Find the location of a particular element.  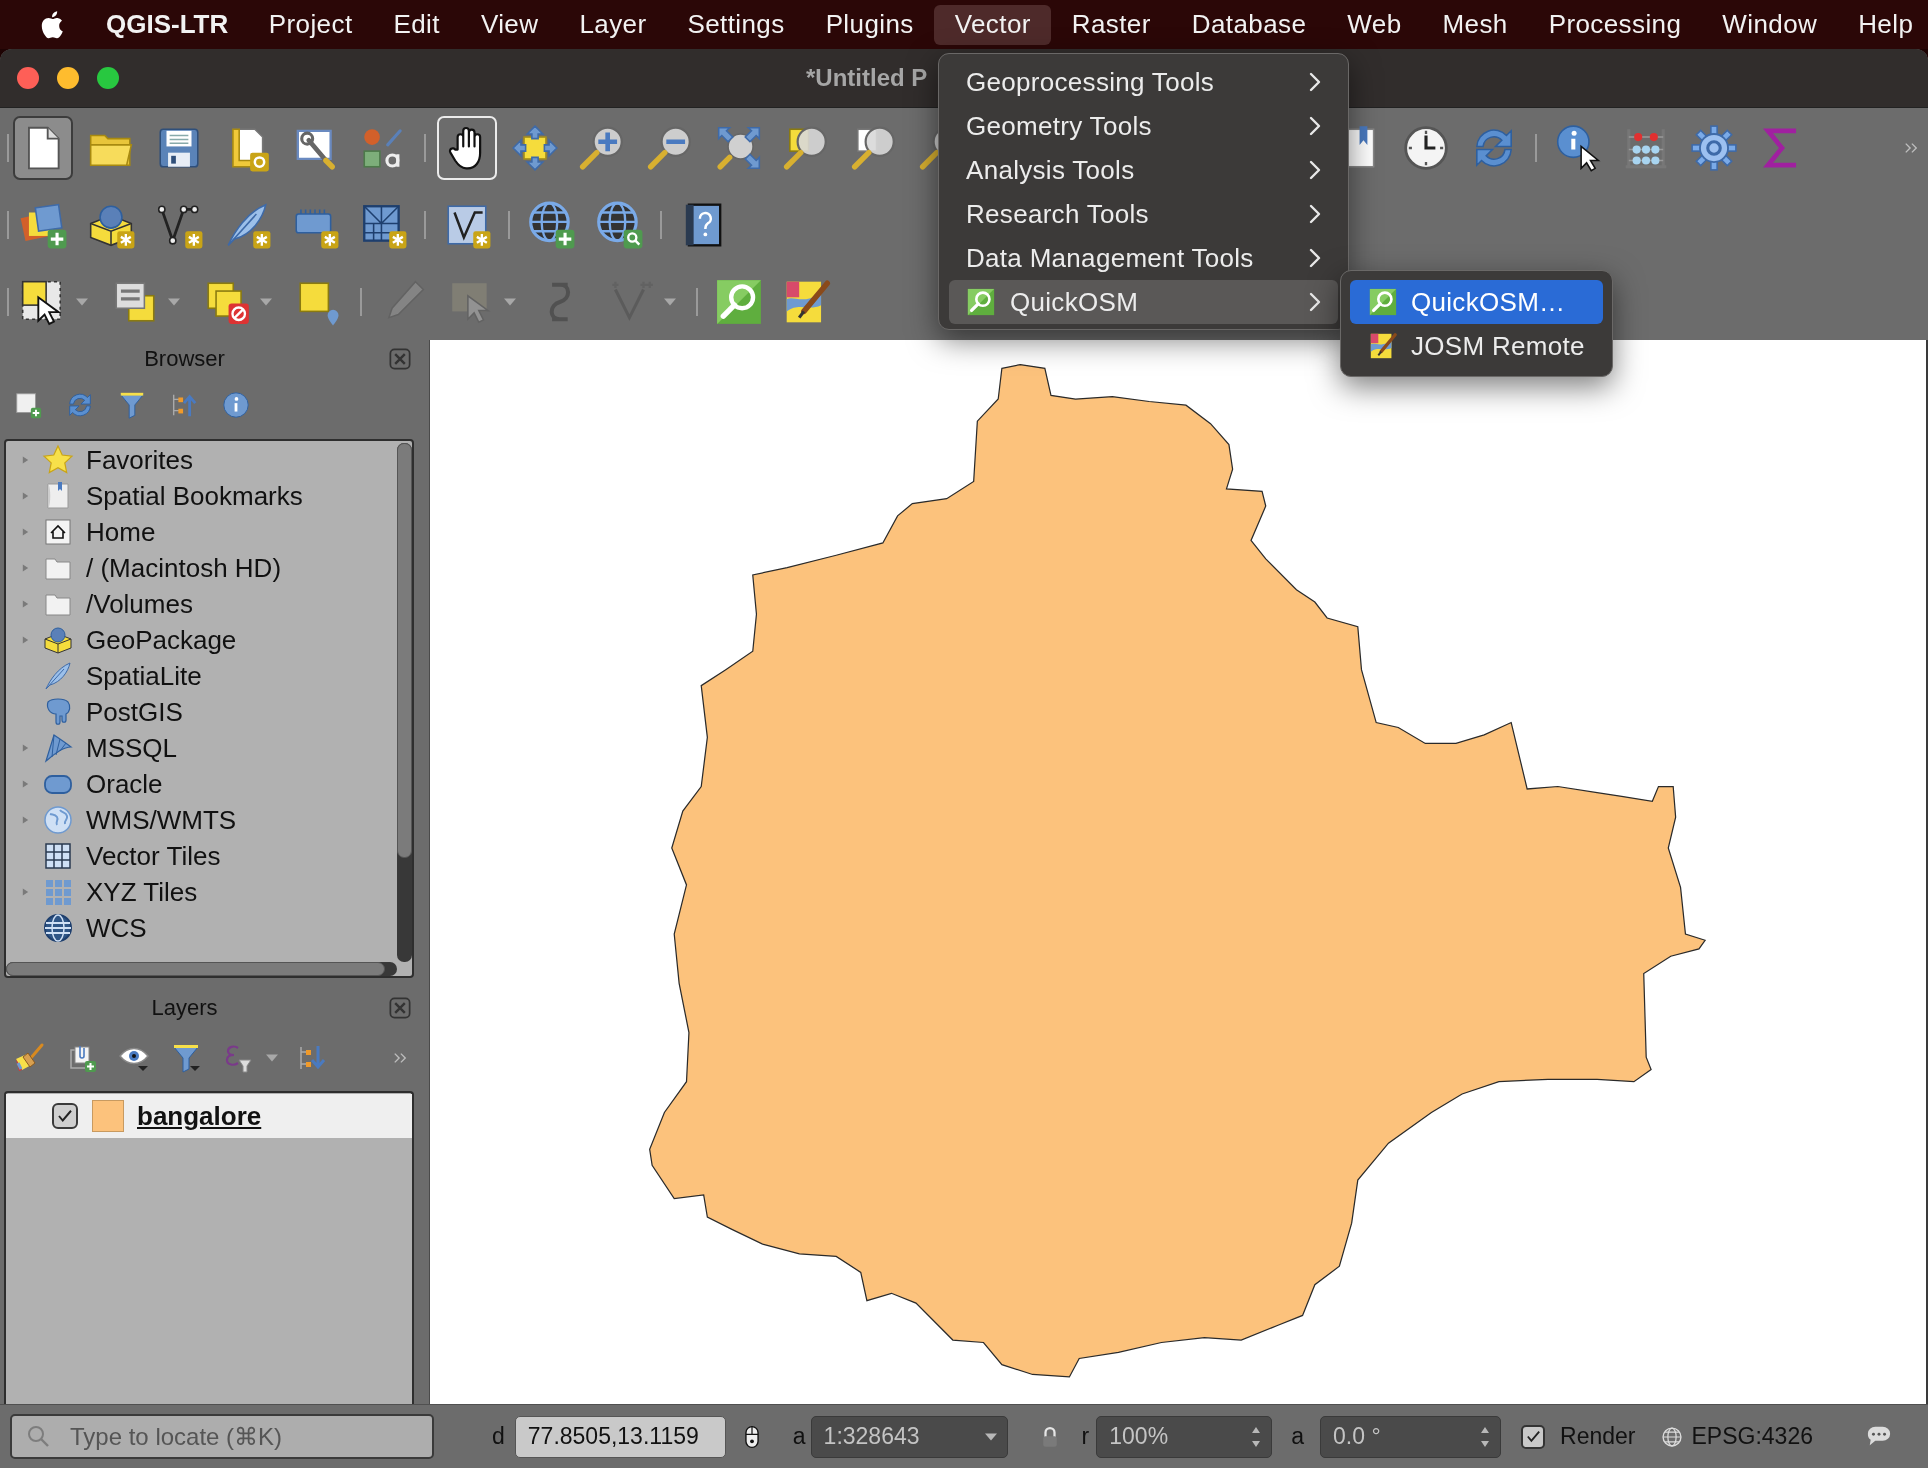

render-label: Render is located at coordinates (1598, 1436).